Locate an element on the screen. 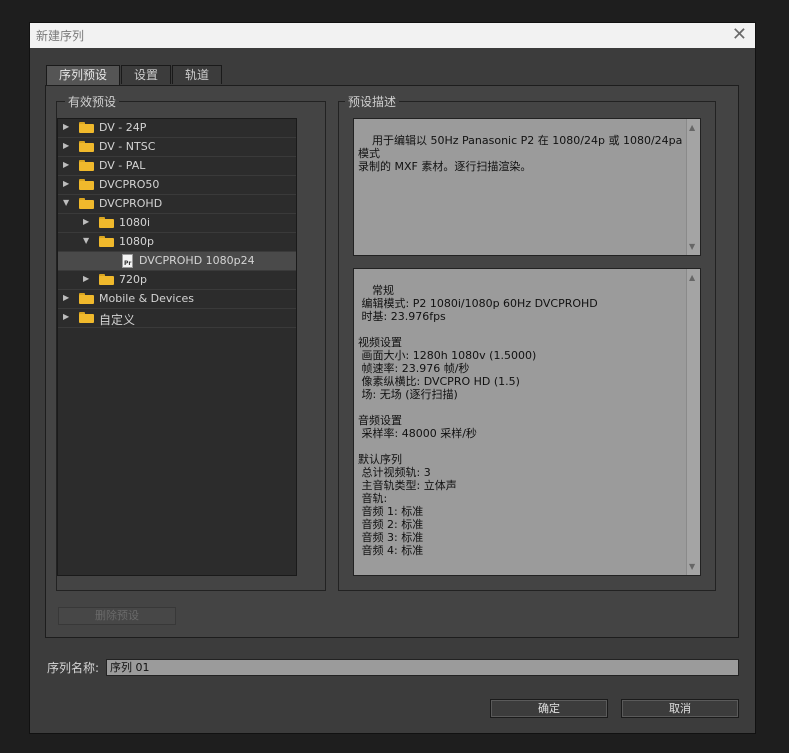 The image size is (789, 753). tree-item-label: DVCPRO50 is located at coordinates (129, 184).